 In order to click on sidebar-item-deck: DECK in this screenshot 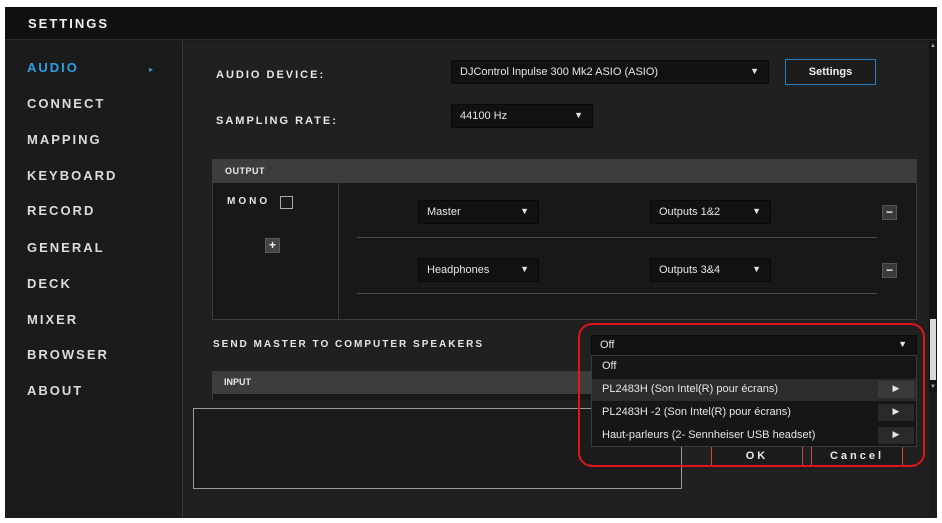, I will do `click(49, 283)`.